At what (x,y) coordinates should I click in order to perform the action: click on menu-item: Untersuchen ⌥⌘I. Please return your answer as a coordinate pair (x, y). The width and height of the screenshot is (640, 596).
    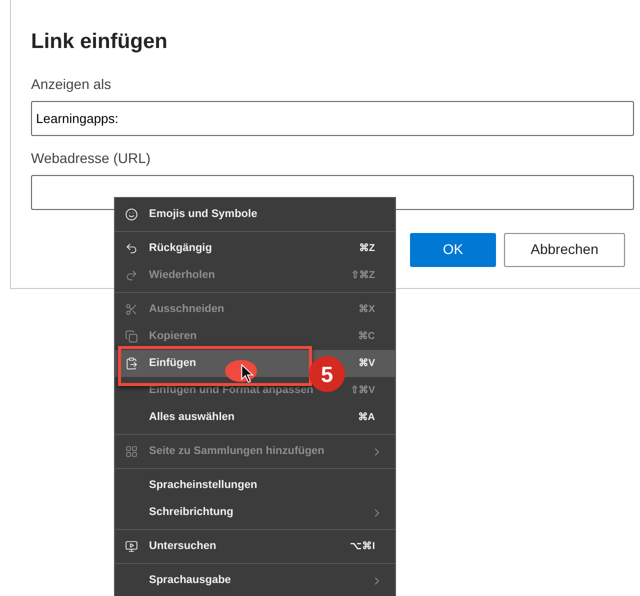
    Looking at the image, I should click on (255, 546).